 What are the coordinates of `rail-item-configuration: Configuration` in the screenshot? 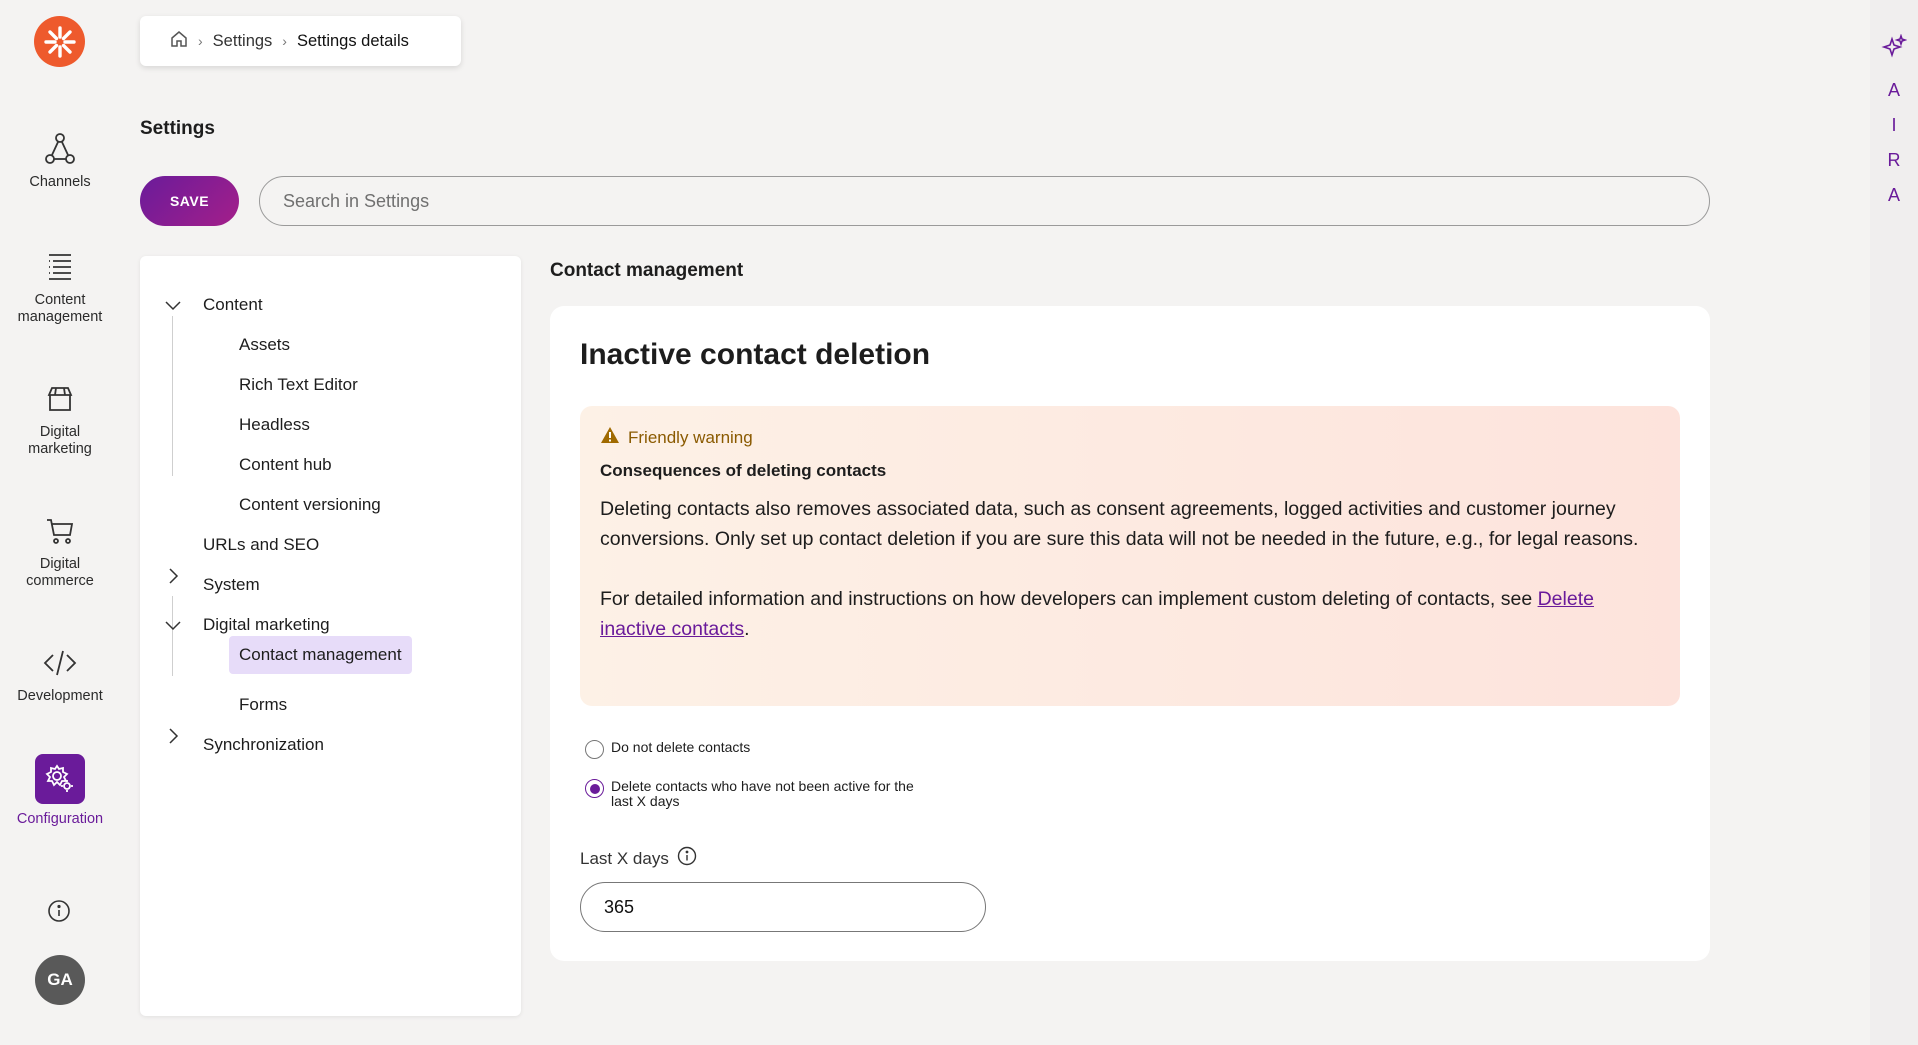 It's located at (60, 791).